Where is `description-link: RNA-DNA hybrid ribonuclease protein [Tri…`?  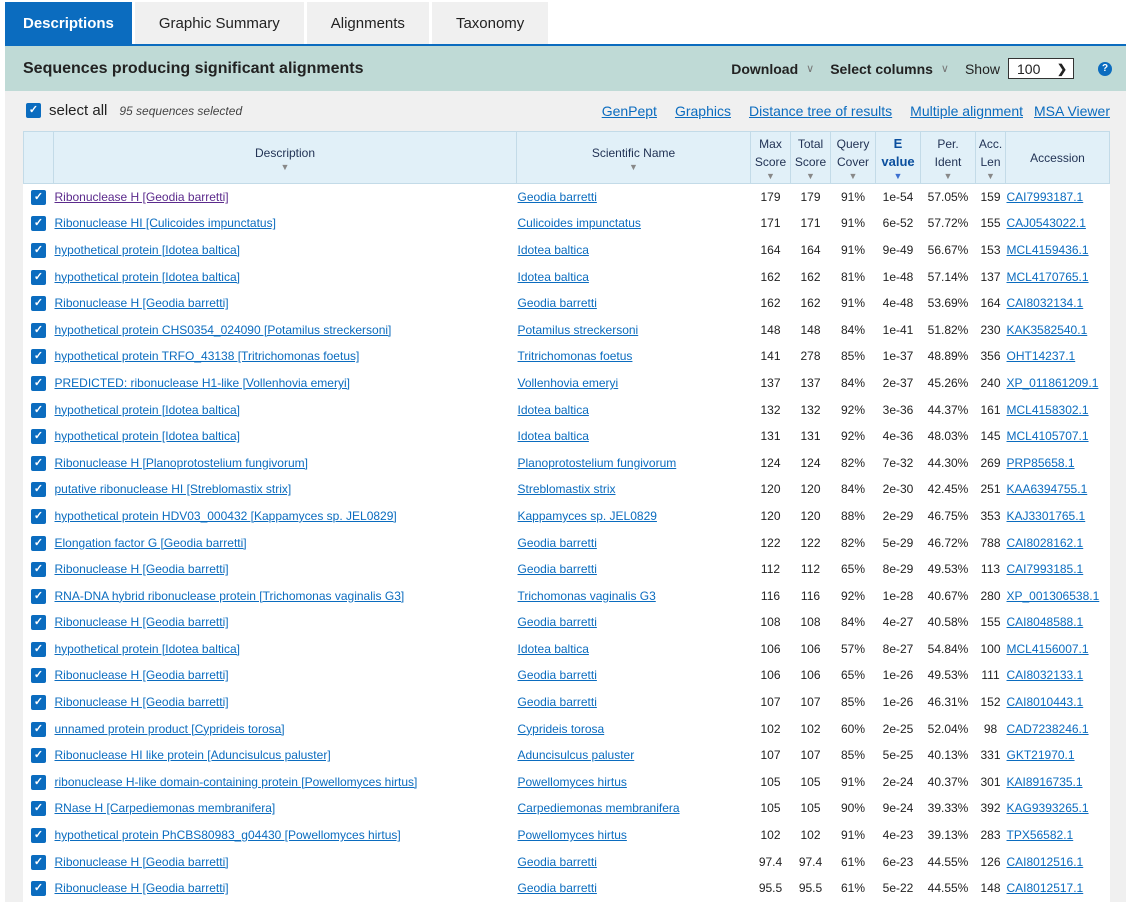
description-link: RNA-DNA hybrid ribonuclease protein [Tri… is located at coordinates (230, 596).